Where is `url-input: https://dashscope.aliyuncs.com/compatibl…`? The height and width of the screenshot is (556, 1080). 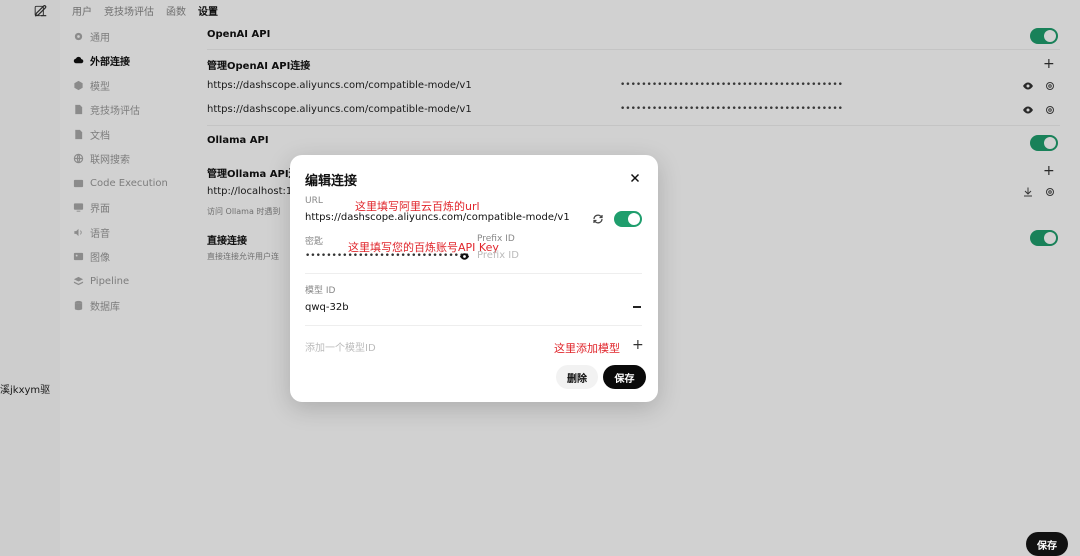
url-input: https://dashscope.aliyuncs.com/compatibl… is located at coordinates (437, 217).